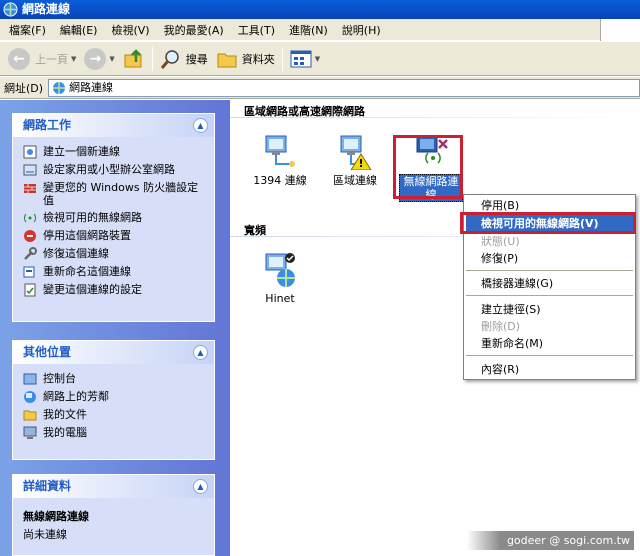 This screenshot has height=556, width=640. I want to click on toolbar-separator, so click(282, 58).